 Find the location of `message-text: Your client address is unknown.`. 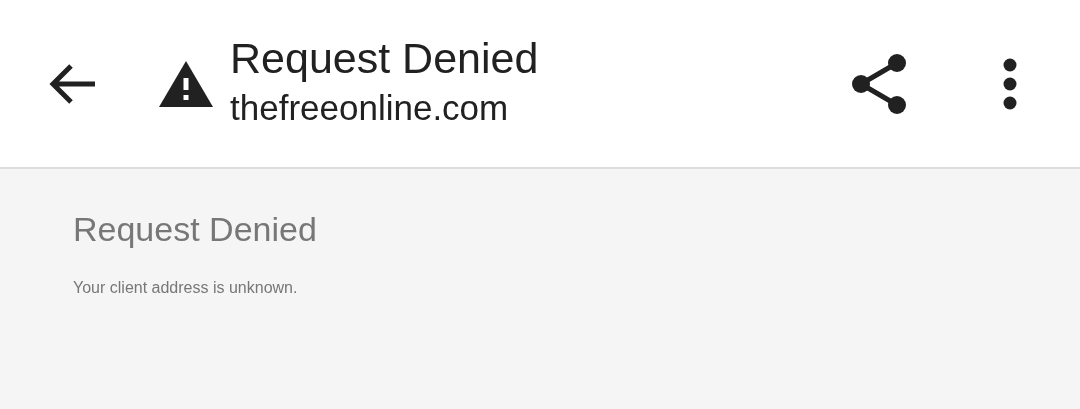

message-text: Your client address is unknown. is located at coordinates (186, 288).